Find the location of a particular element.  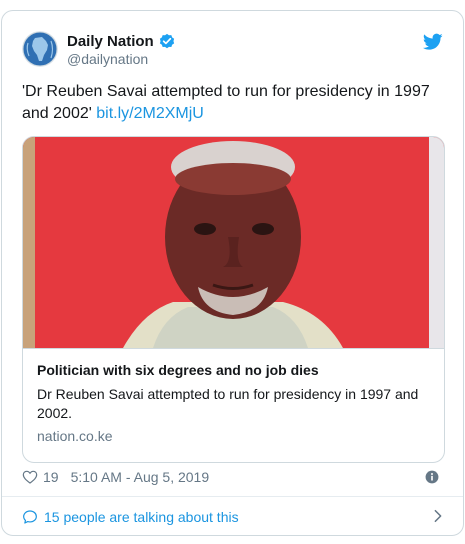

twitter-bird-icon is located at coordinates (433, 42).